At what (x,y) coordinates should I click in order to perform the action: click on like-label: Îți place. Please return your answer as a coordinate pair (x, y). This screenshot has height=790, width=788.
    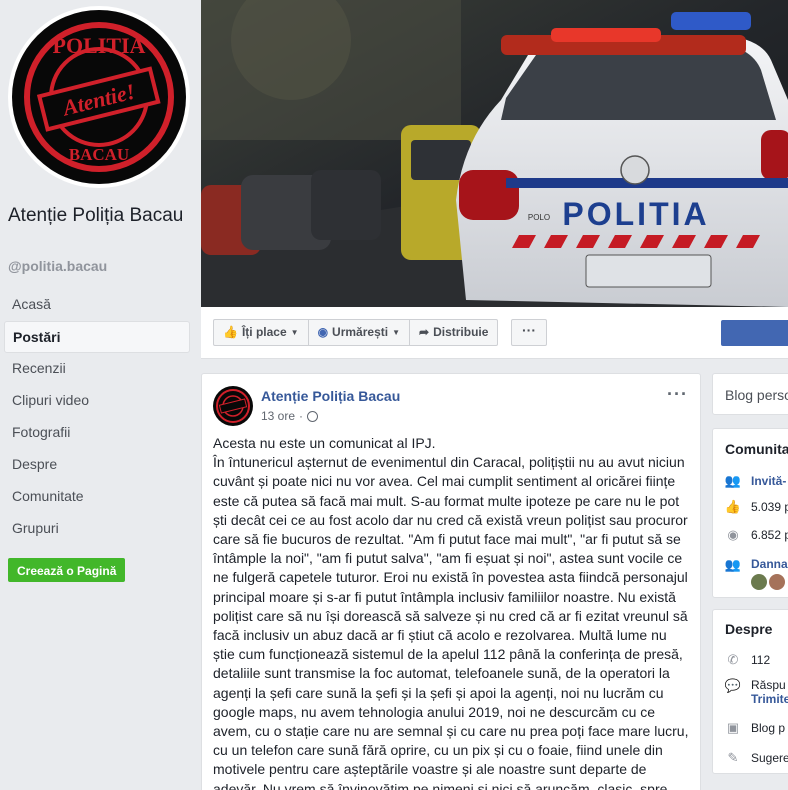
    Looking at the image, I should click on (264, 332).